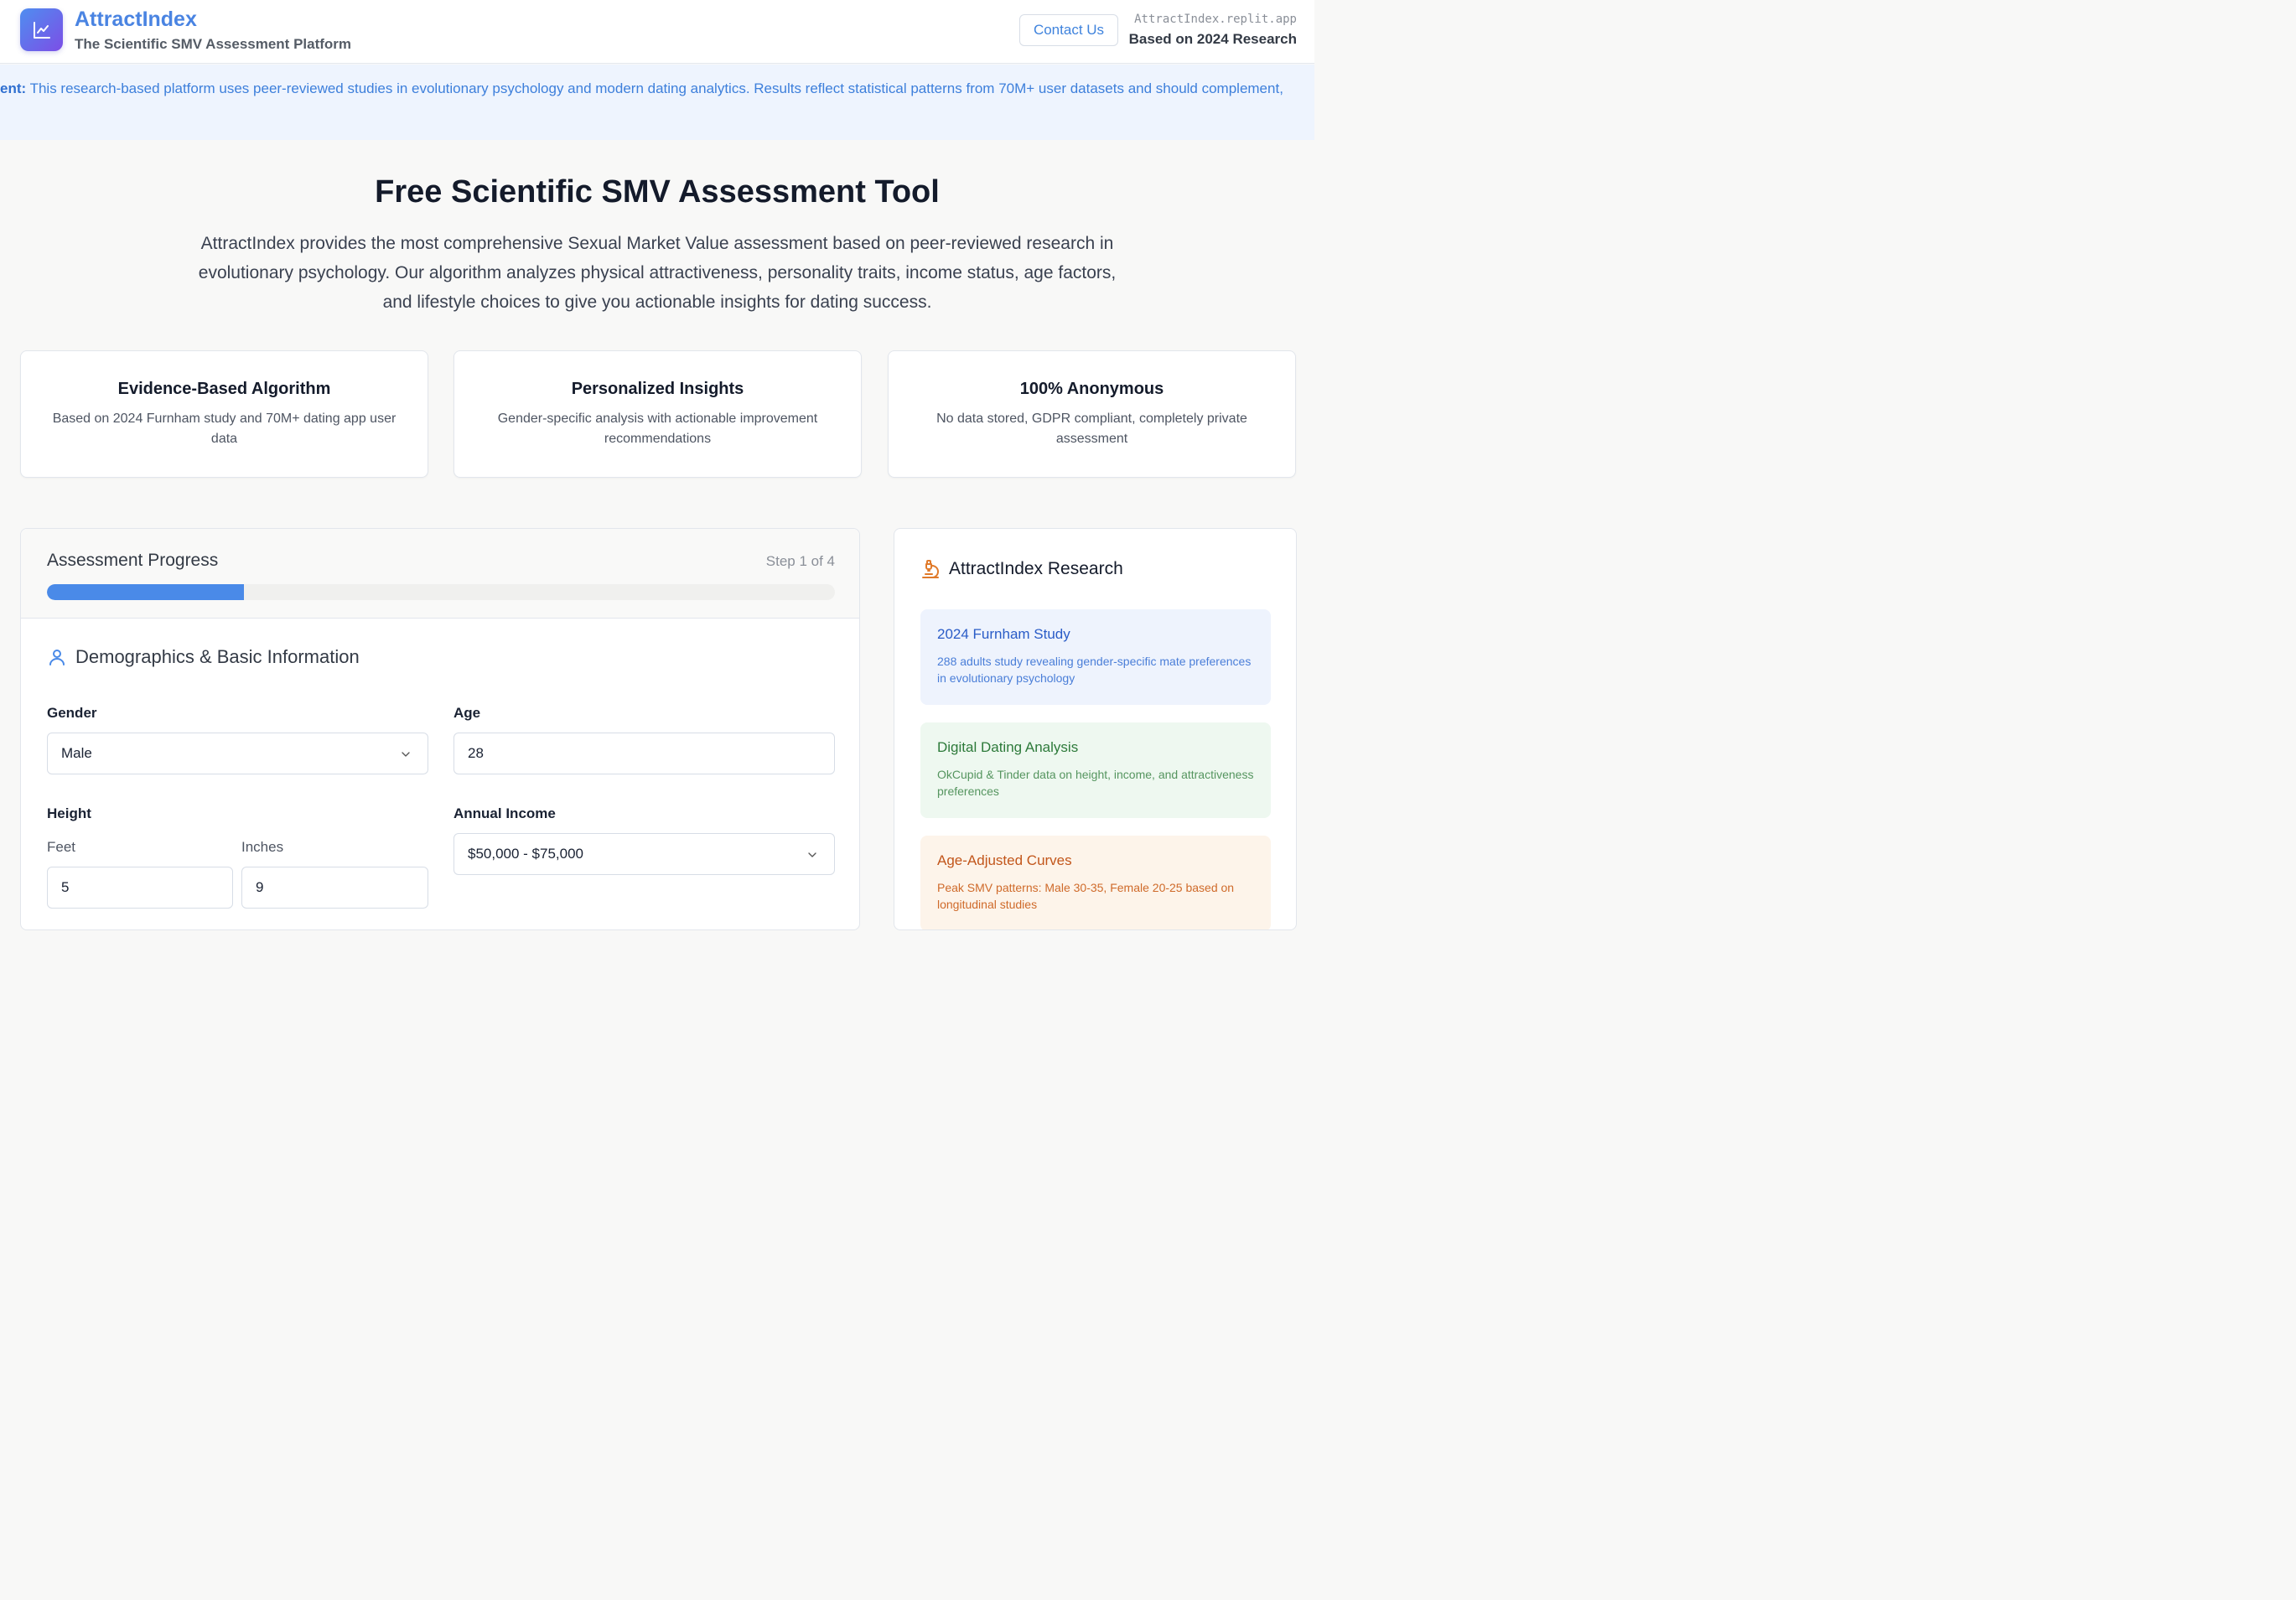 The image size is (2296, 1600). I want to click on feet-value: 5, so click(65, 887).